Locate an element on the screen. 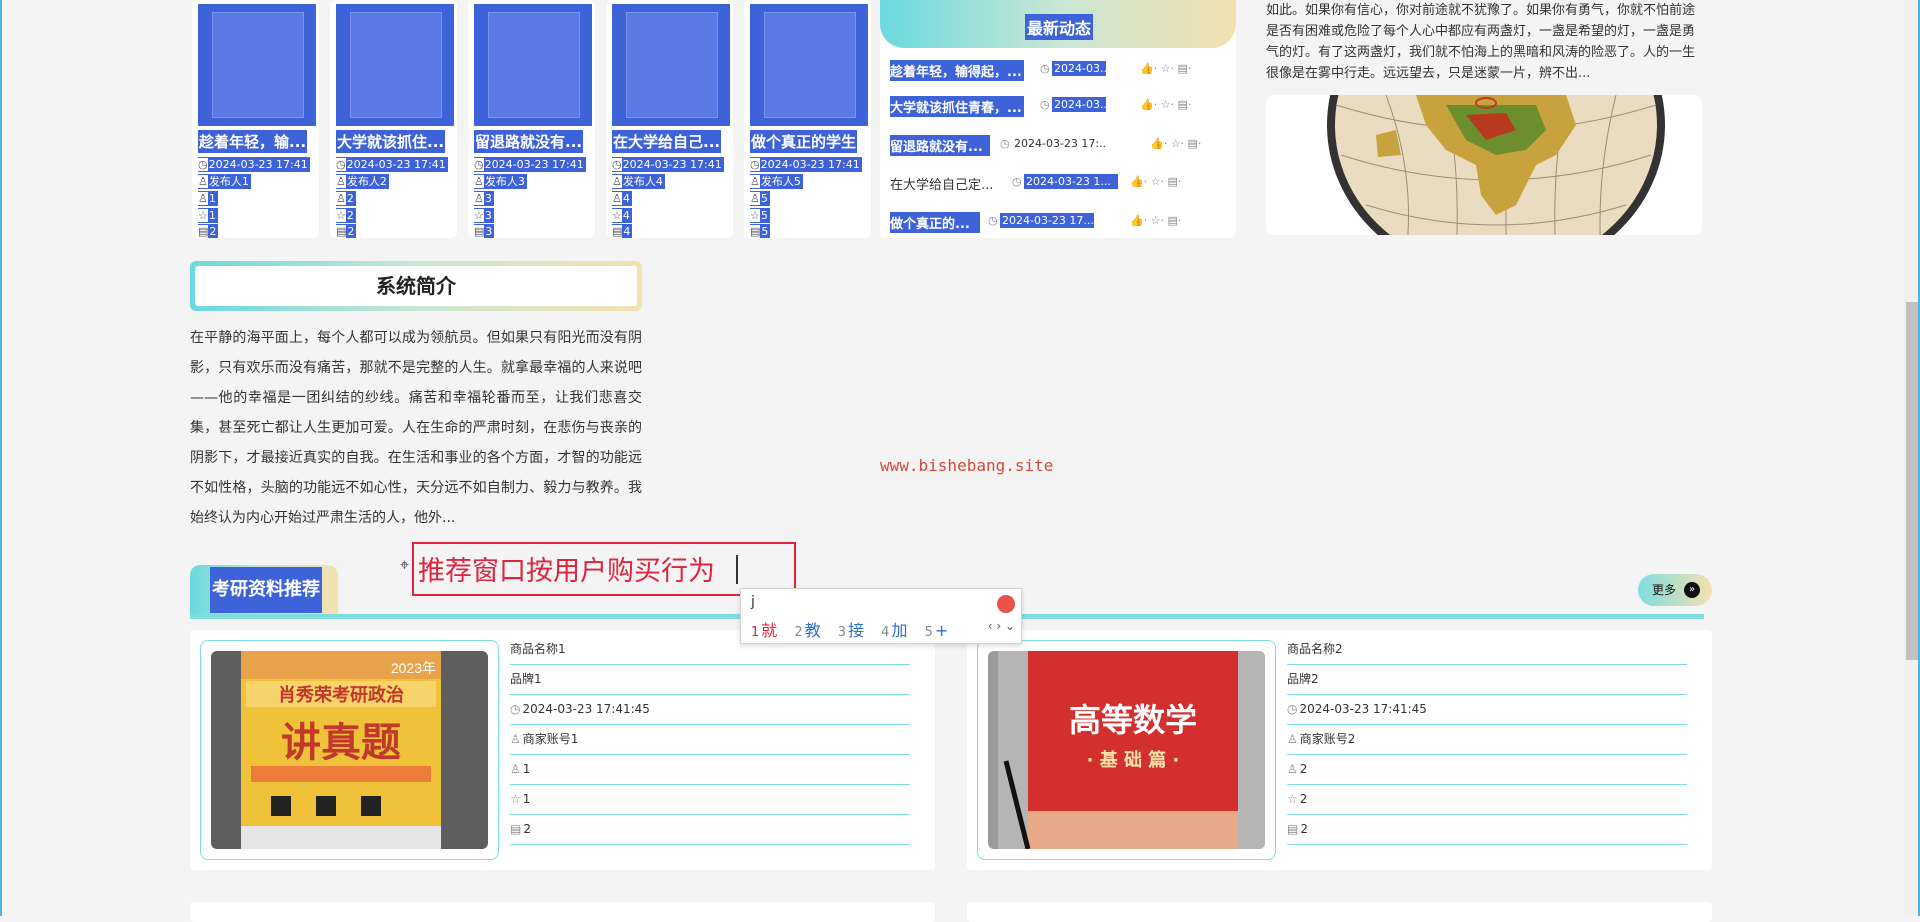 The width and height of the screenshot is (1920, 922). window-edge-left is located at coordinates (1, 458).